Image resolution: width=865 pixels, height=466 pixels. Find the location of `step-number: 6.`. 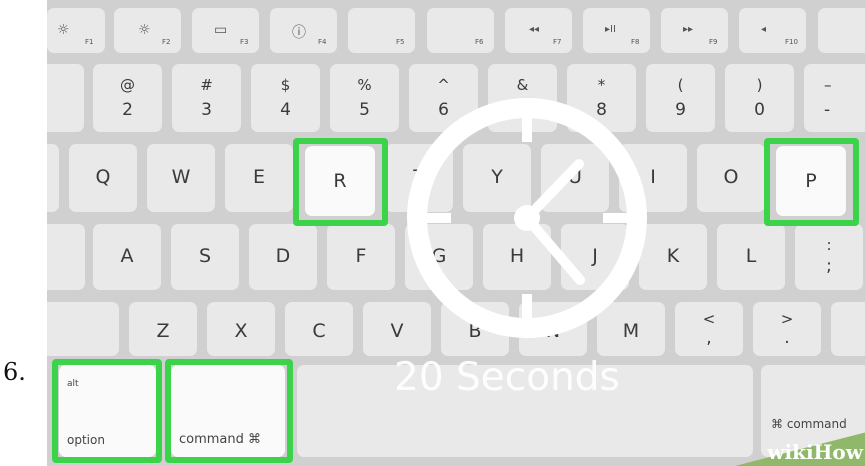

step-number: 6. is located at coordinates (14, 372).